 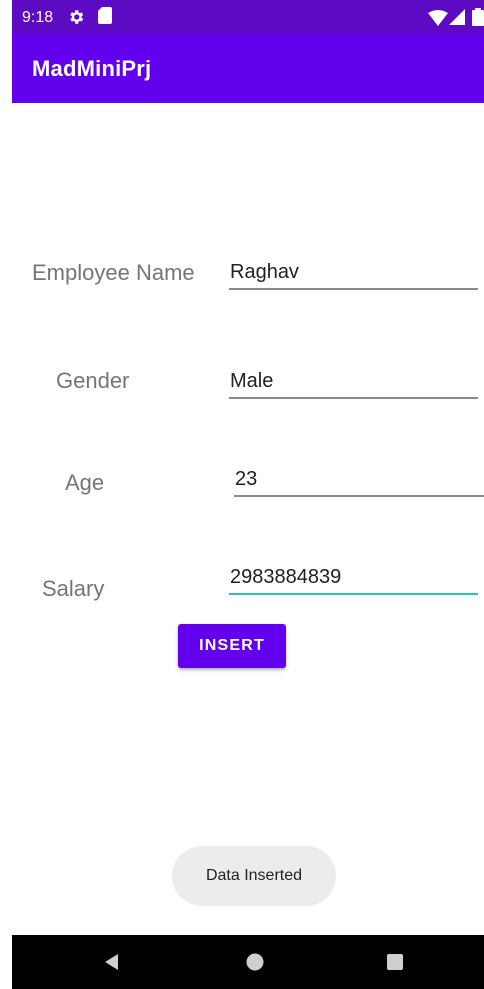 I want to click on sd-card-icon, so click(x=105, y=15).